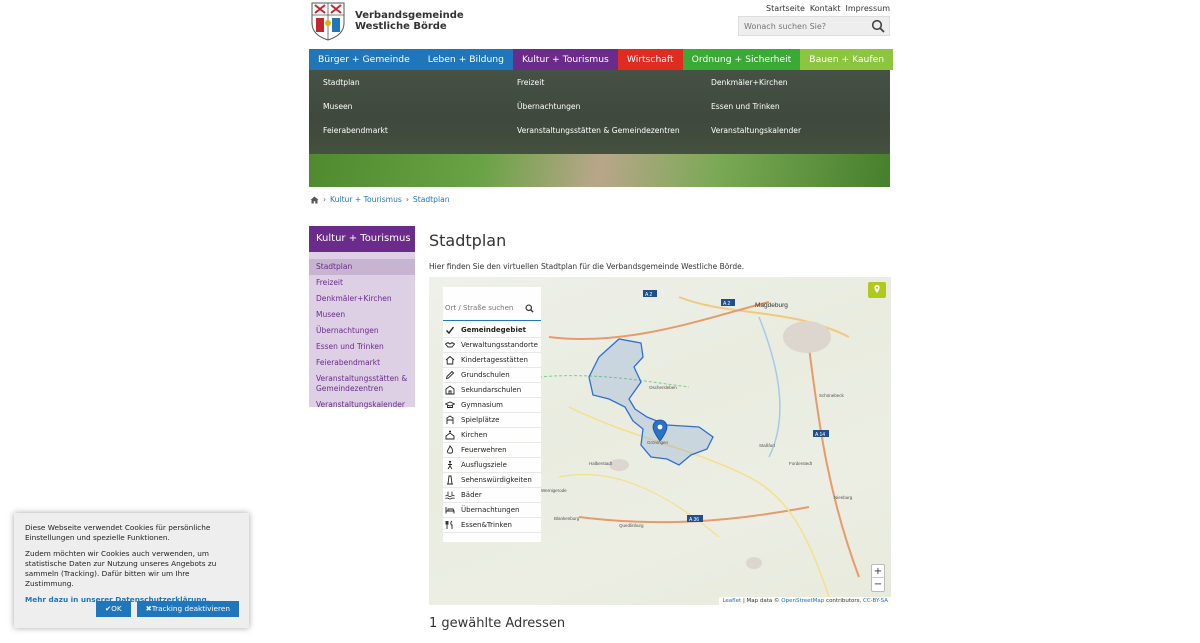 The image size is (1200, 643). Describe the element at coordinates (341, 82) in the screenshot. I see `mega-item-stadtplan: Stadtplan` at that location.